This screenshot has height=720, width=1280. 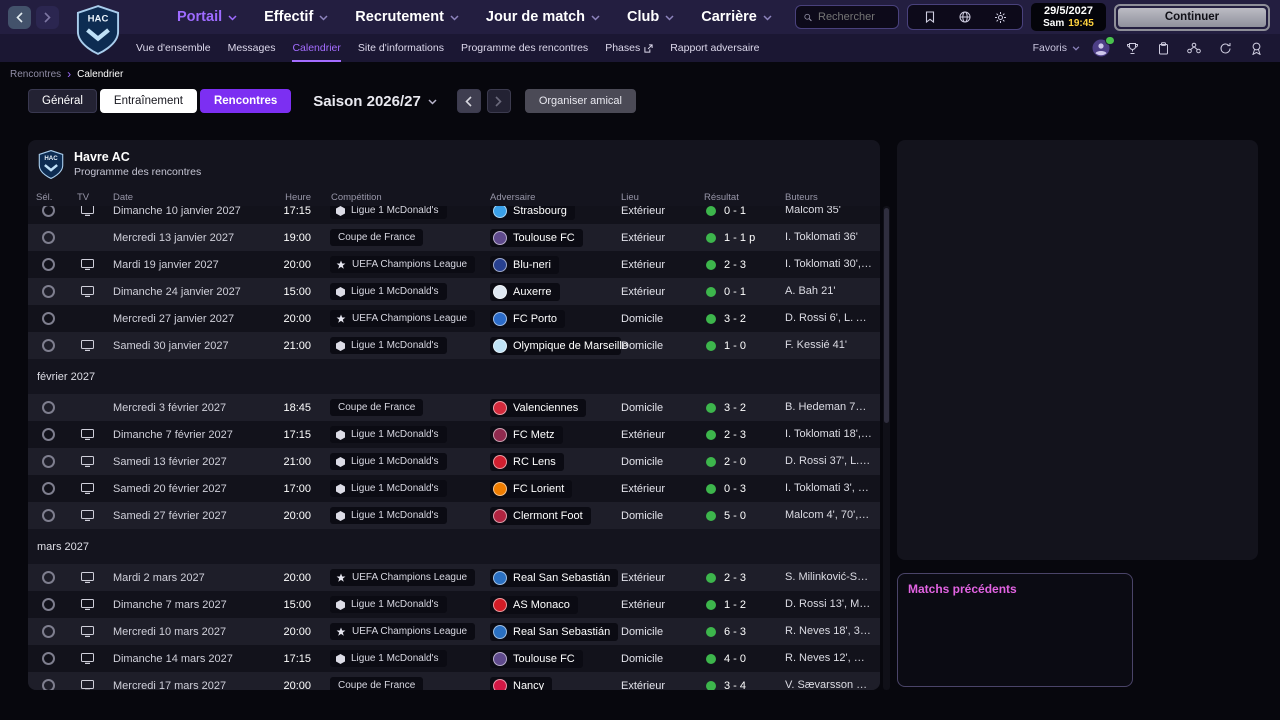 I want to click on history-back-button, so click(x=19, y=17).